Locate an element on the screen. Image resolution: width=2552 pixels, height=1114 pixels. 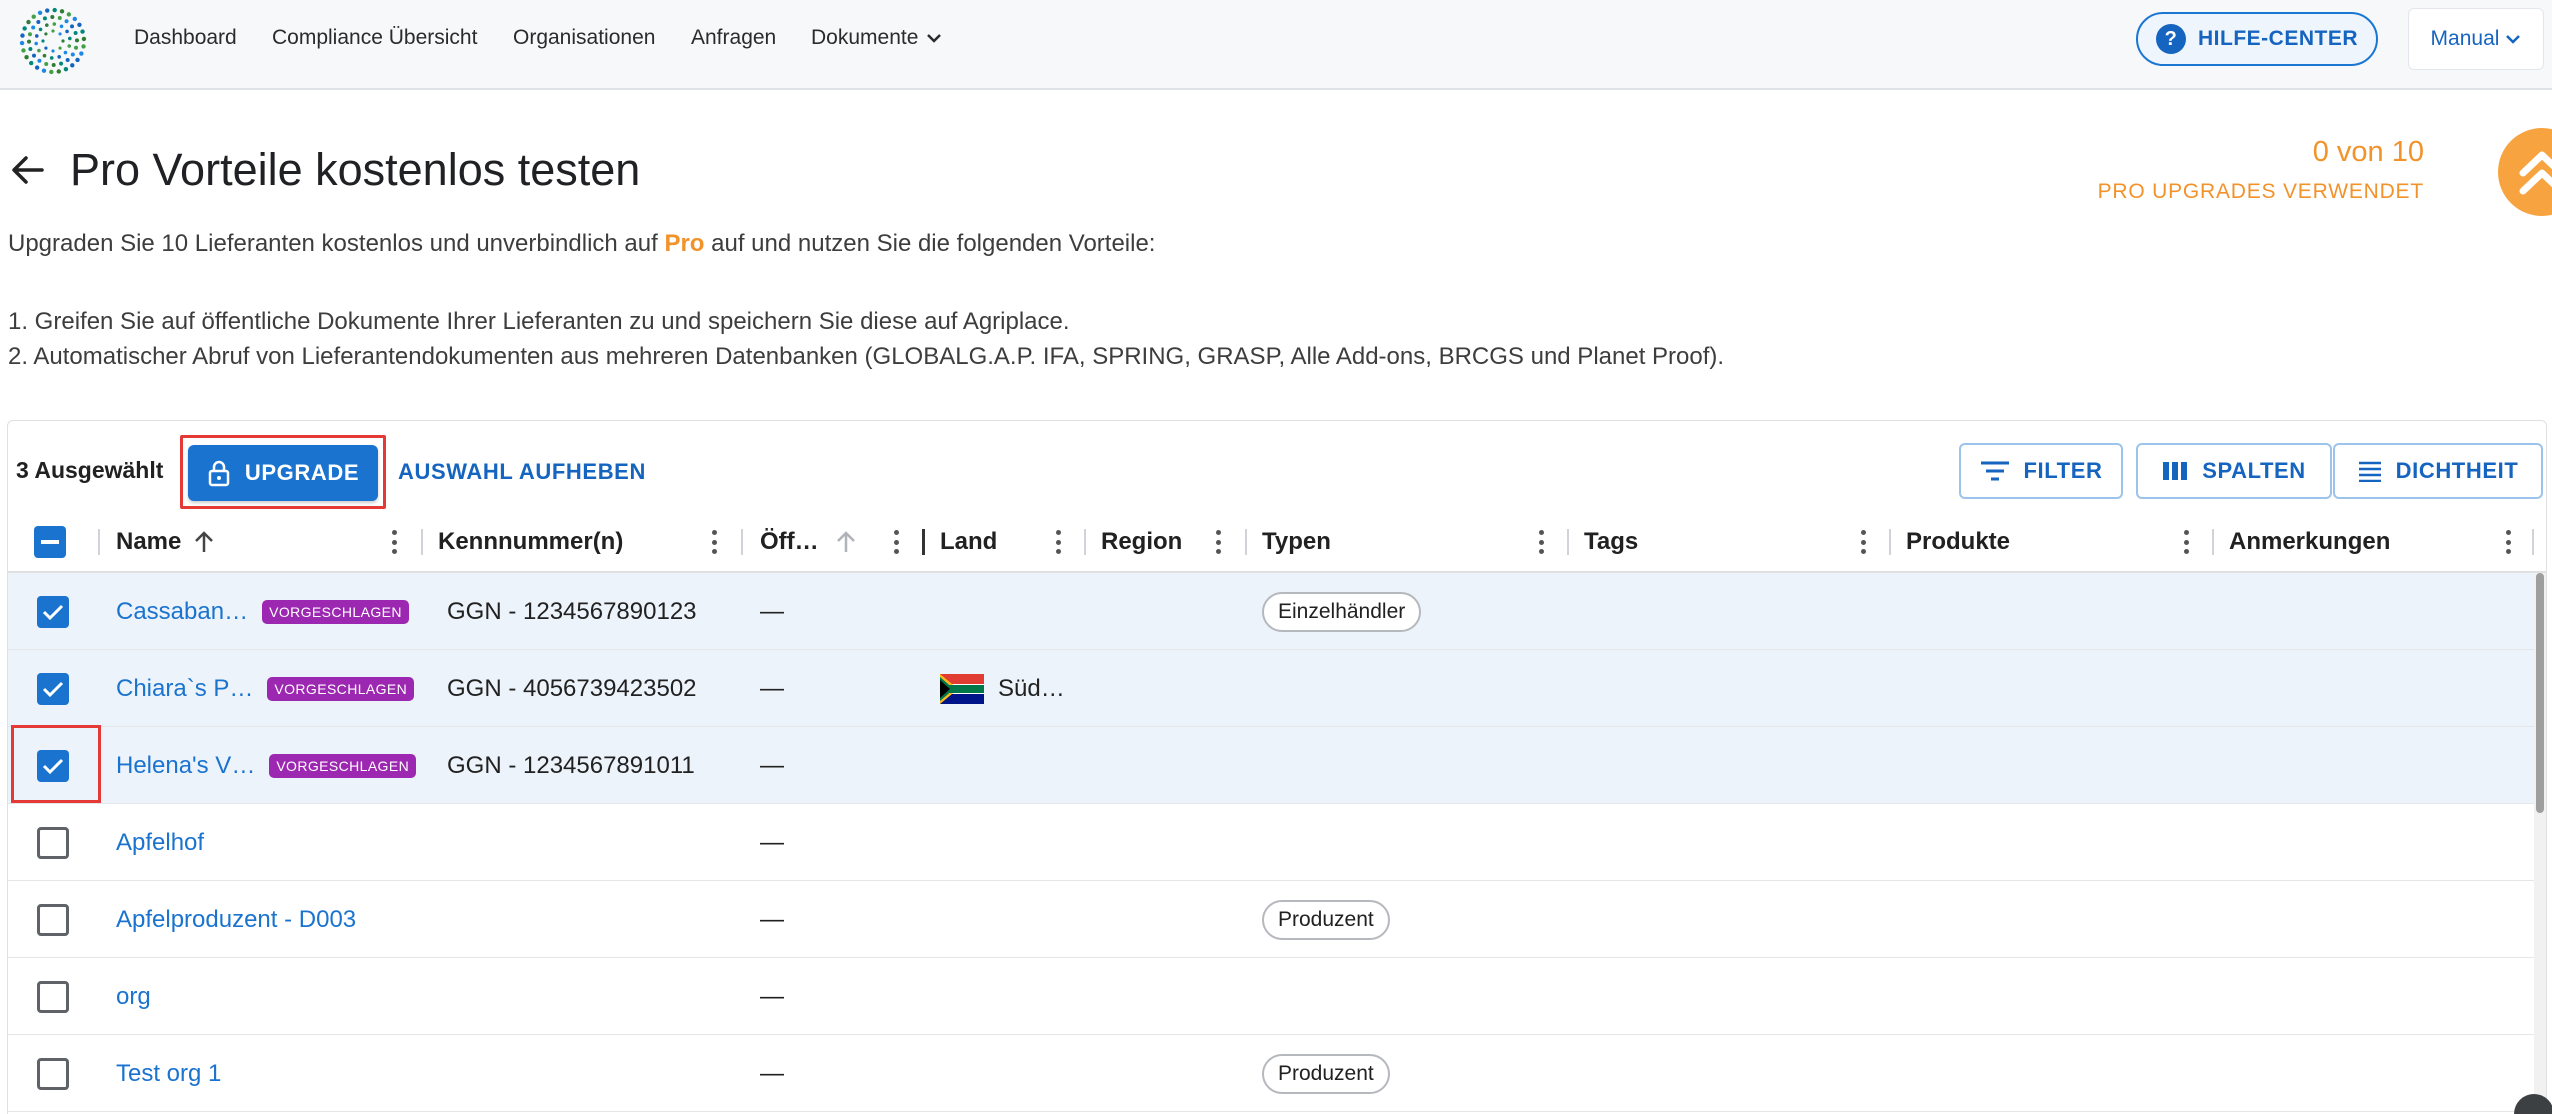
table-row: Apfelproduzent - D003 — Produzent is located at coordinates (1277, 919).